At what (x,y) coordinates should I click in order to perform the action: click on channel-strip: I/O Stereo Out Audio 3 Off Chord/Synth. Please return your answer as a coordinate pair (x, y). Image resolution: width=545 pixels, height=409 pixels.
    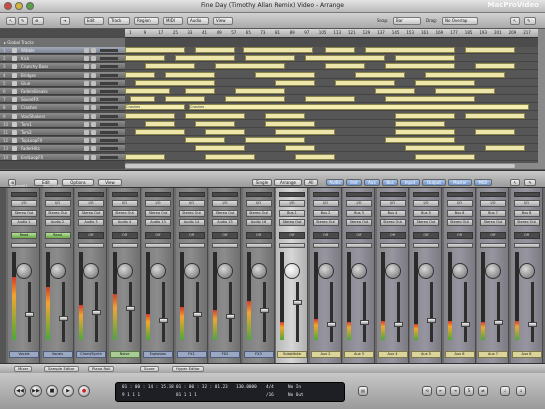
    Looking at the image, I should click on (91, 275).